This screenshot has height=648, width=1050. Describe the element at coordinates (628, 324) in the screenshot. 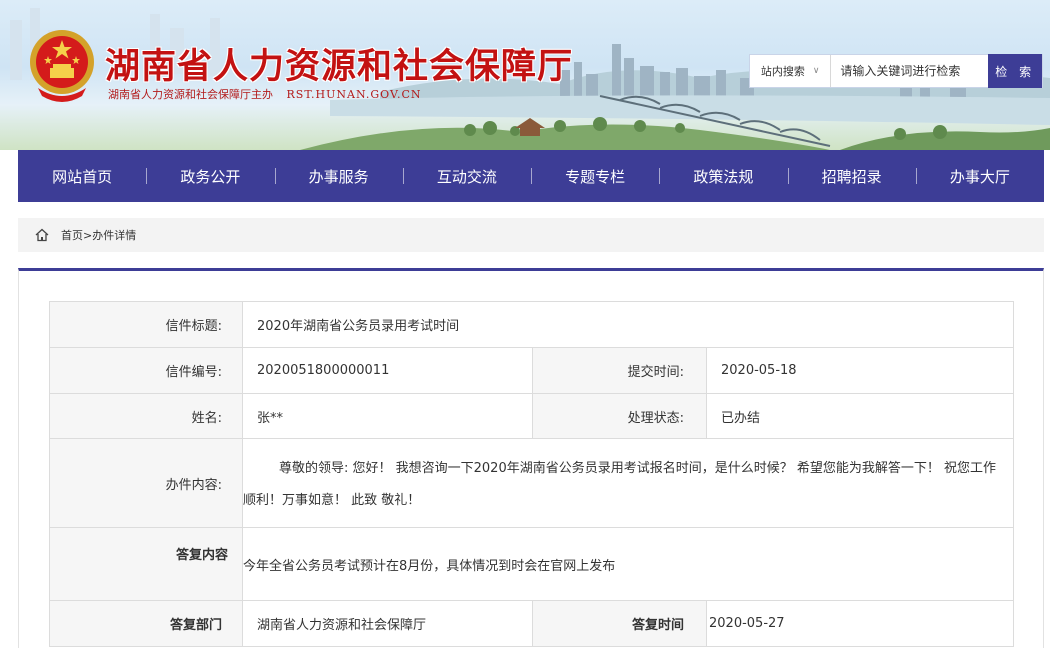

I see `letter-title-value: 2020年湖南省公务员录用考试时间` at that location.